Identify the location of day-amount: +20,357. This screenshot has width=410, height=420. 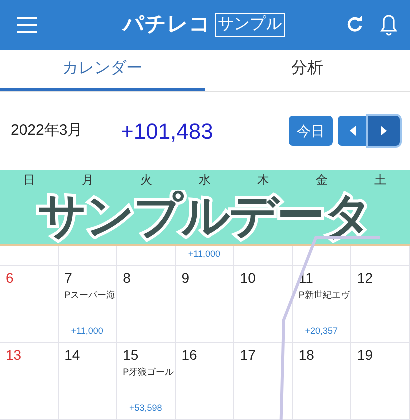
(321, 331).